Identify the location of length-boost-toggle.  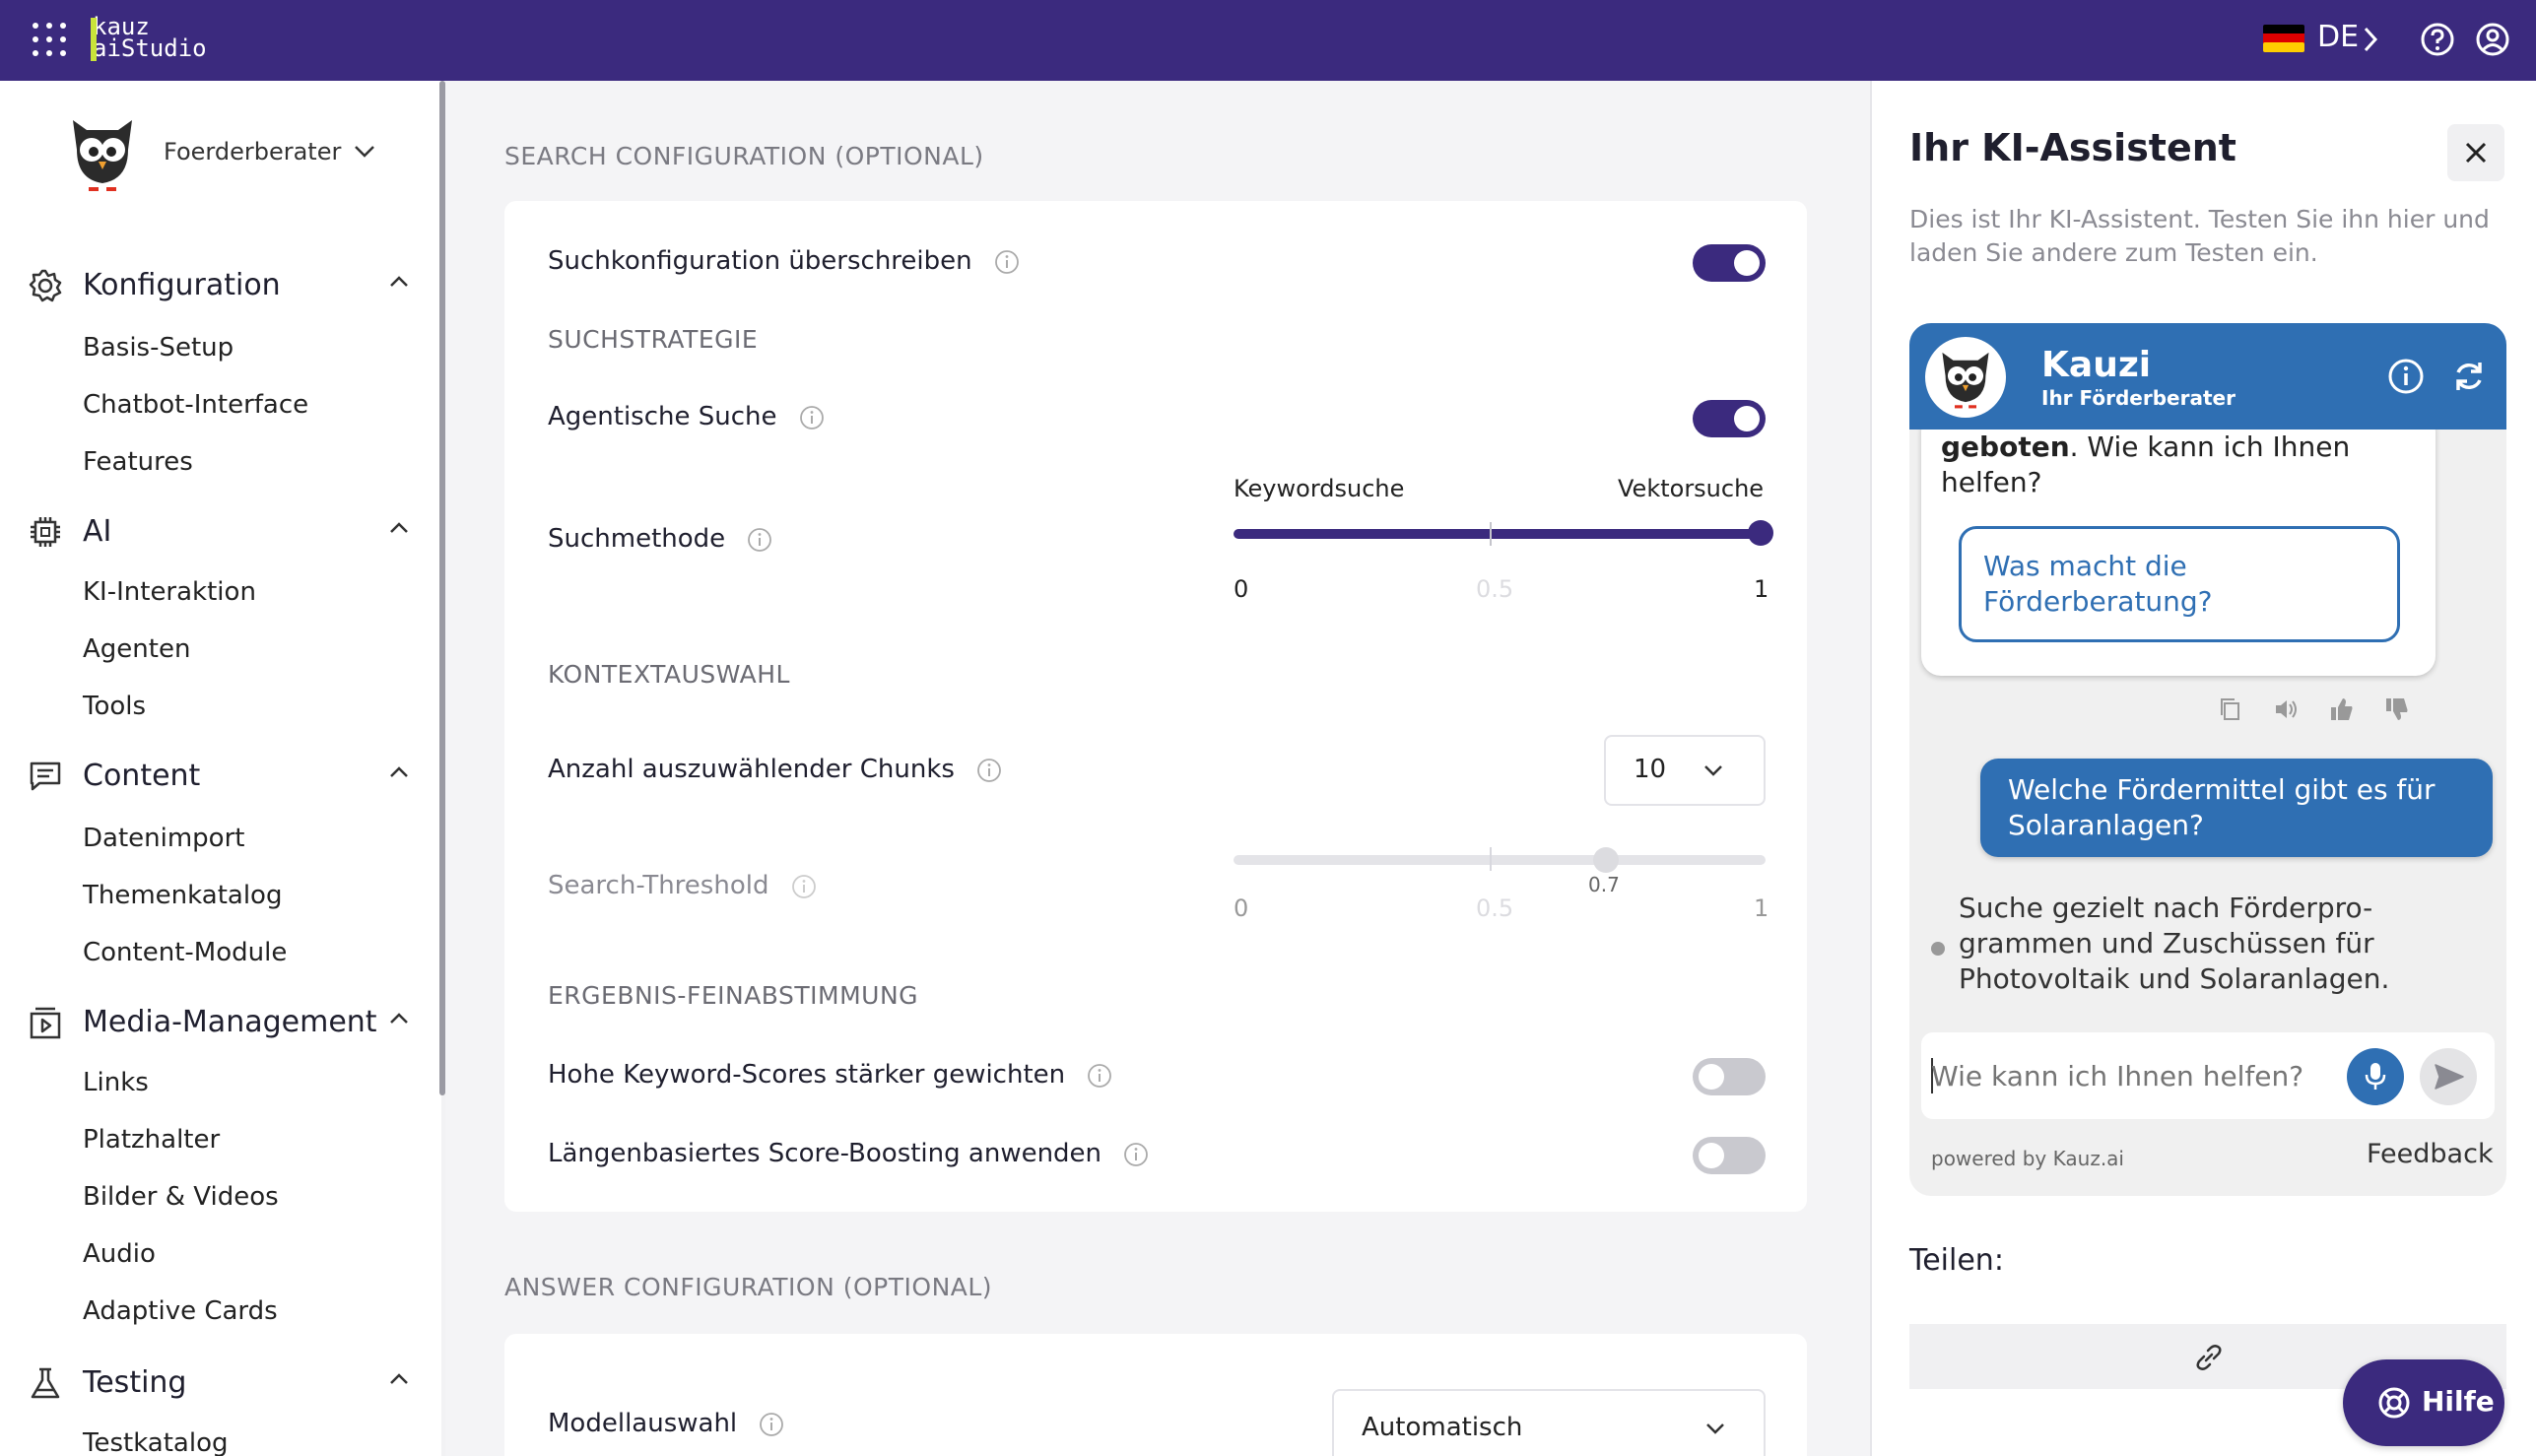
(1729, 1155).